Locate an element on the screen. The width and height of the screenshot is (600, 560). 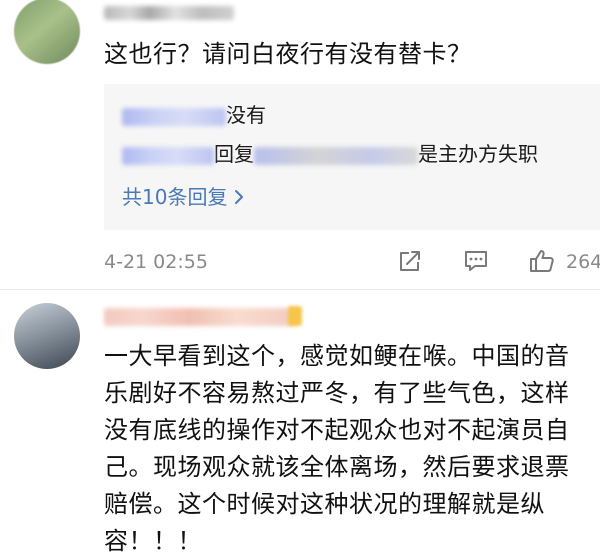
more-replies-link: 共10条回复 is located at coordinates (183, 197).